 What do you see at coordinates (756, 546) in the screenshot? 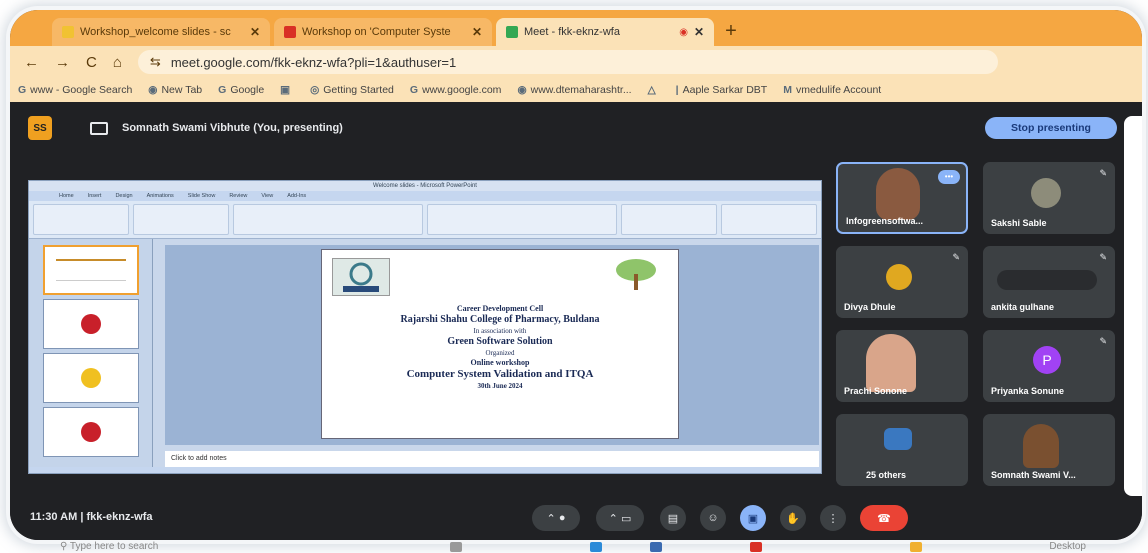
I see `chrome-icon` at bounding box center [756, 546].